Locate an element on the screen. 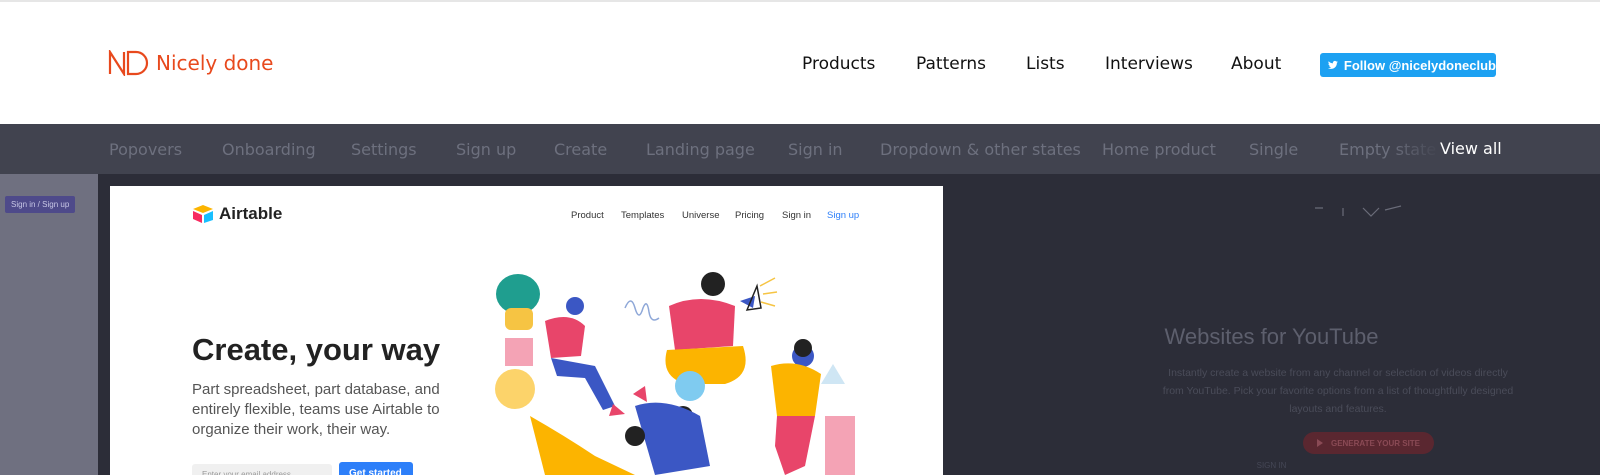 The height and width of the screenshot is (475, 1600). people-illustration-icon is located at coordinates (675, 373).